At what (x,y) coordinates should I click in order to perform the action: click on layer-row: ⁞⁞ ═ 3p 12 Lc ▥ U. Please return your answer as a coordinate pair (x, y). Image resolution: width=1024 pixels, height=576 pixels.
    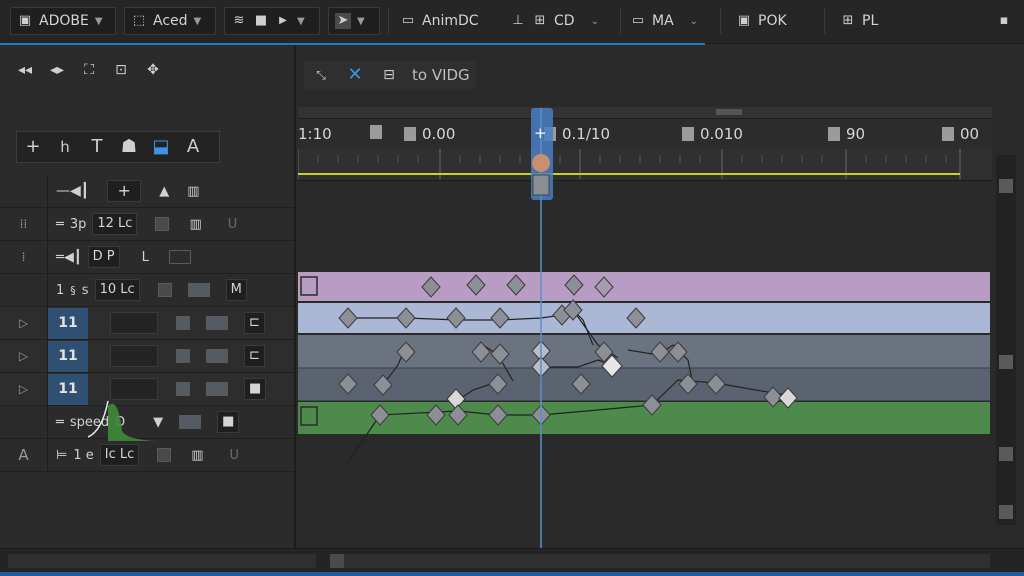
    Looking at the image, I should click on (147, 224).